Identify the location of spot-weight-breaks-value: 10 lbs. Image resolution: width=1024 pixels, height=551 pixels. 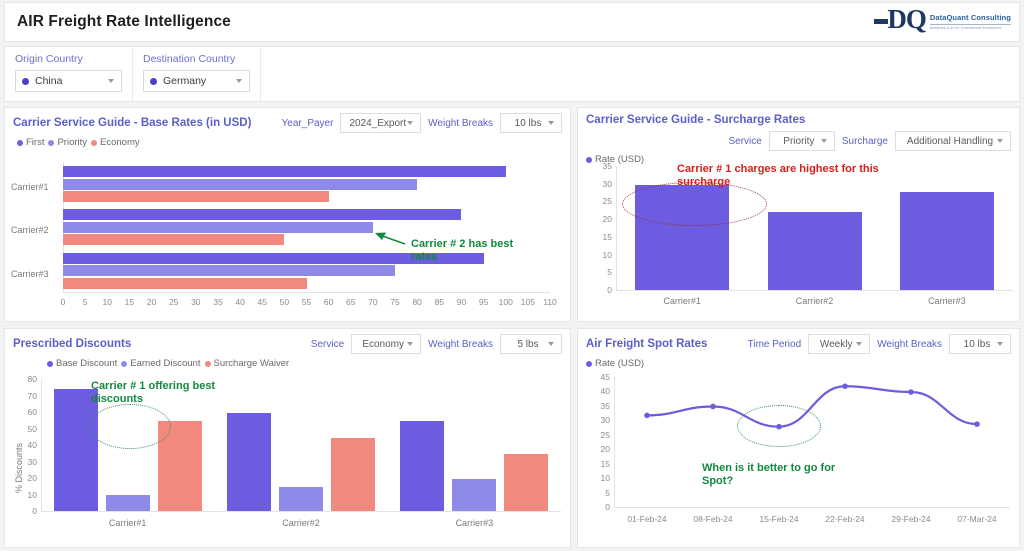
(977, 344).